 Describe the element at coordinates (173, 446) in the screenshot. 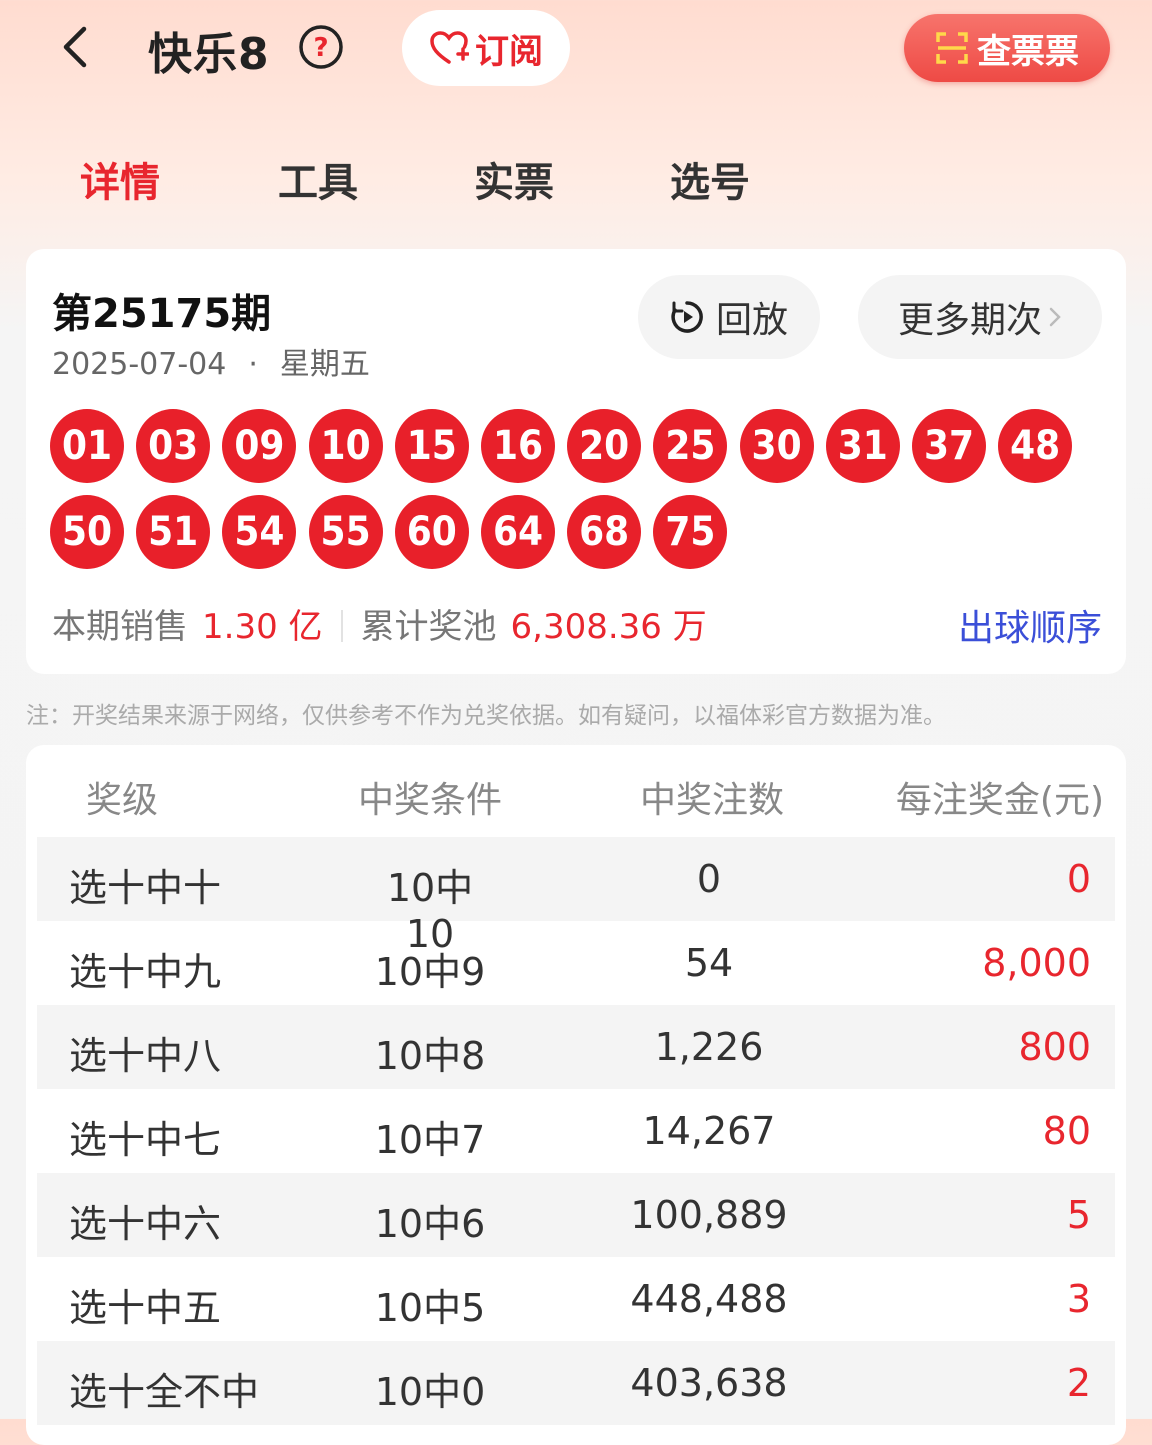

I see `number-ball: 03` at that location.